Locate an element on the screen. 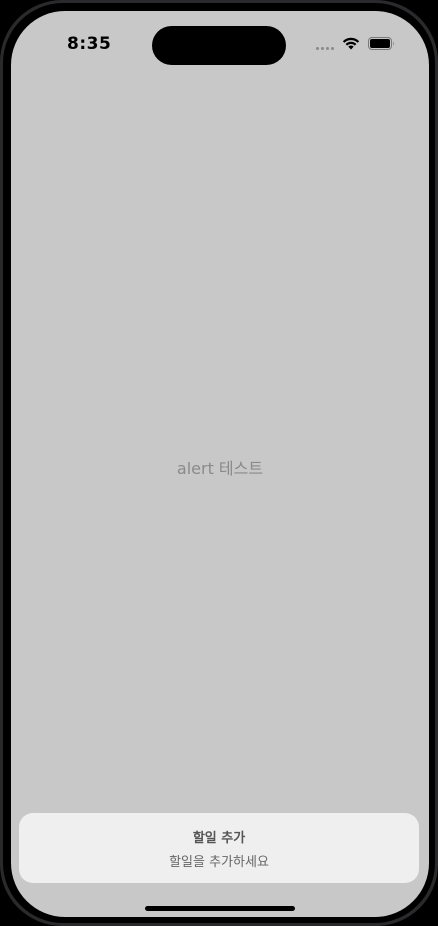 The image size is (438, 926). toast-notification: 할일 추가 할일을 추가하세요 is located at coordinates (219, 848).